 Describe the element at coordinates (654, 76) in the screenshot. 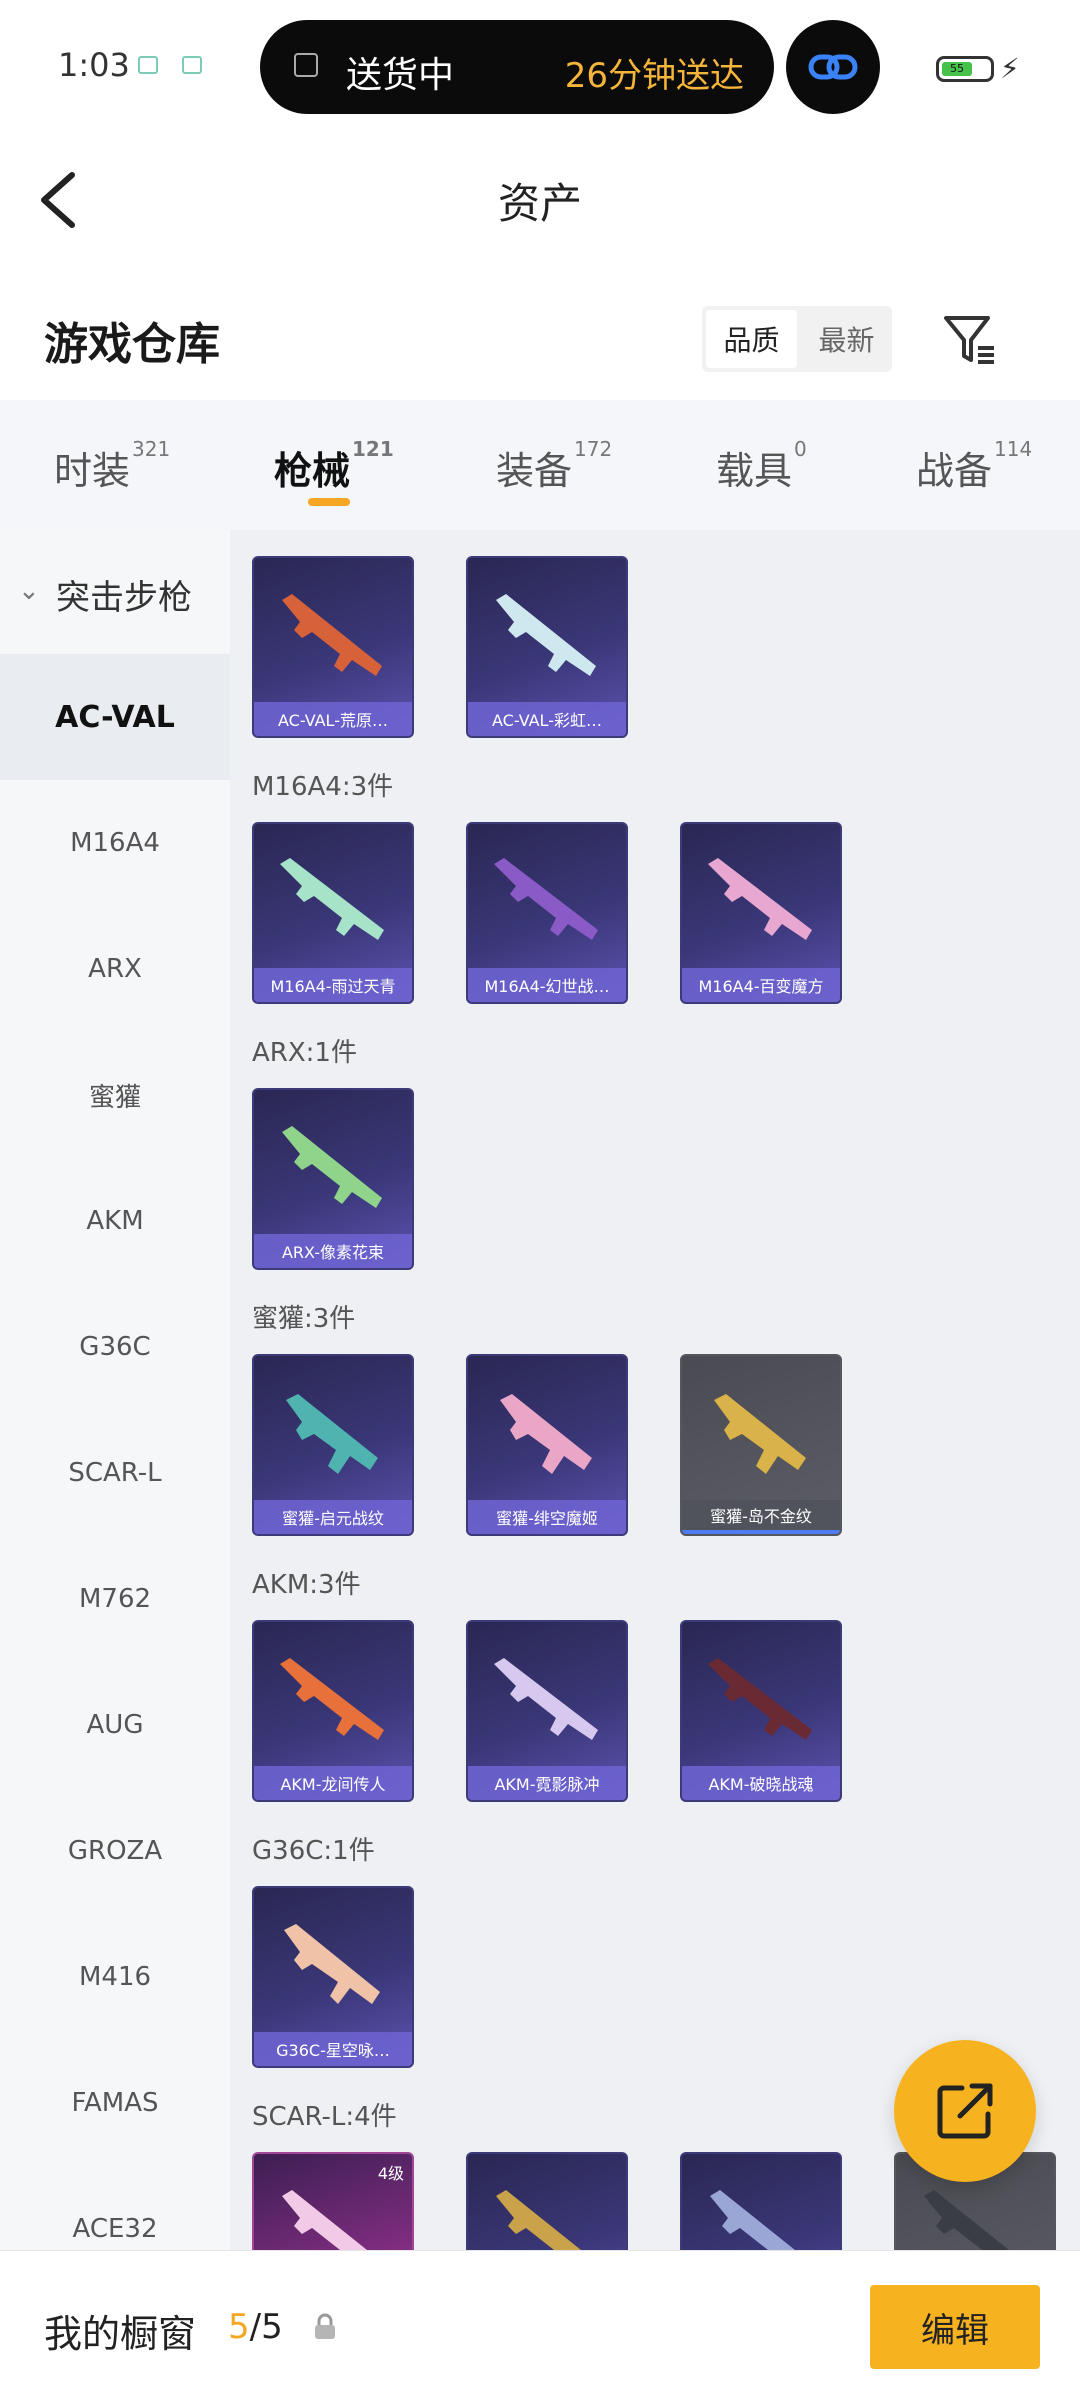

I see `island-eta-text: 26分钟送达` at that location.